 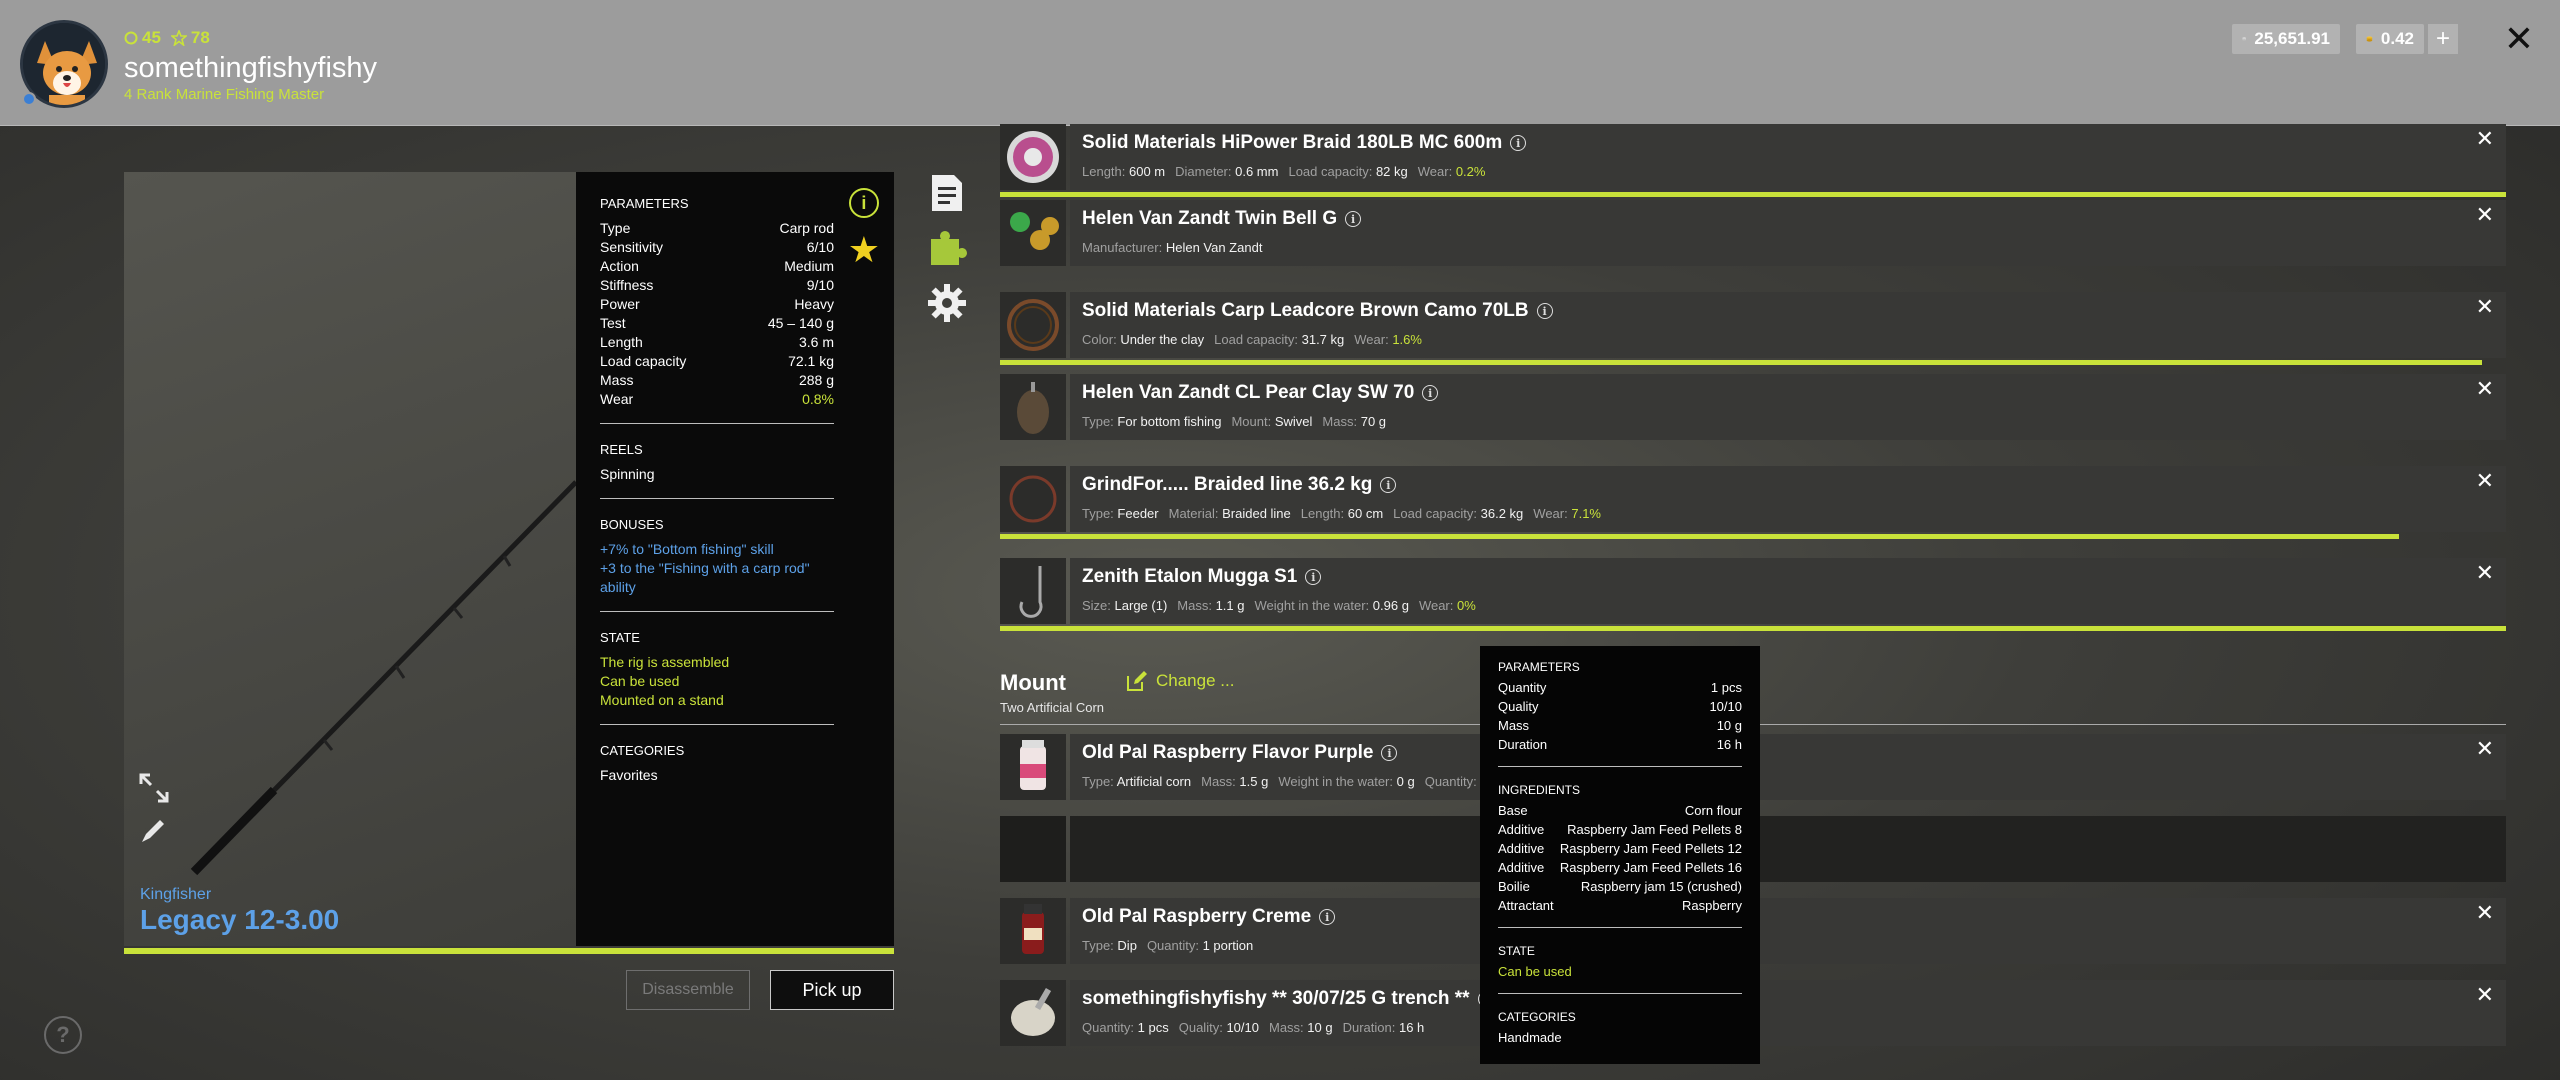 I want to click on param-key: Load capacity, so click(x=643, y=361).